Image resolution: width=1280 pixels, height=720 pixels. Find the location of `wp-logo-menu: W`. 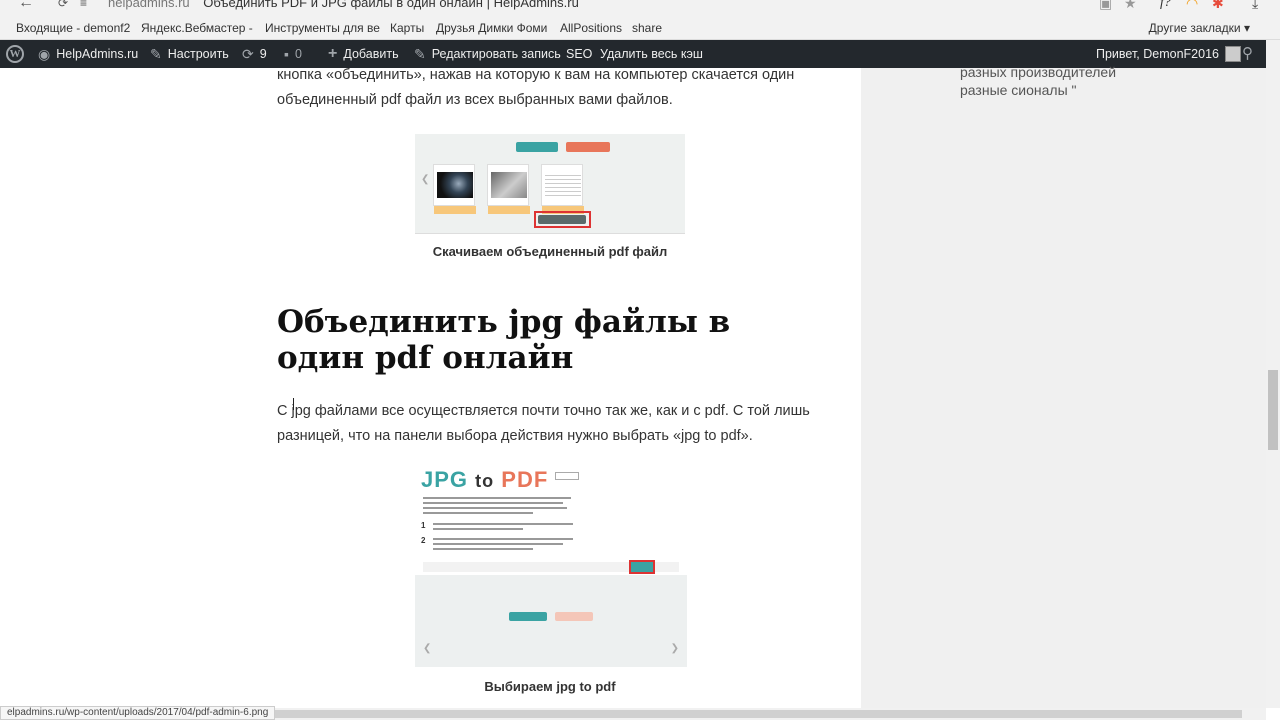

wp-logo-menu: W is located at coordinates (15, 54).